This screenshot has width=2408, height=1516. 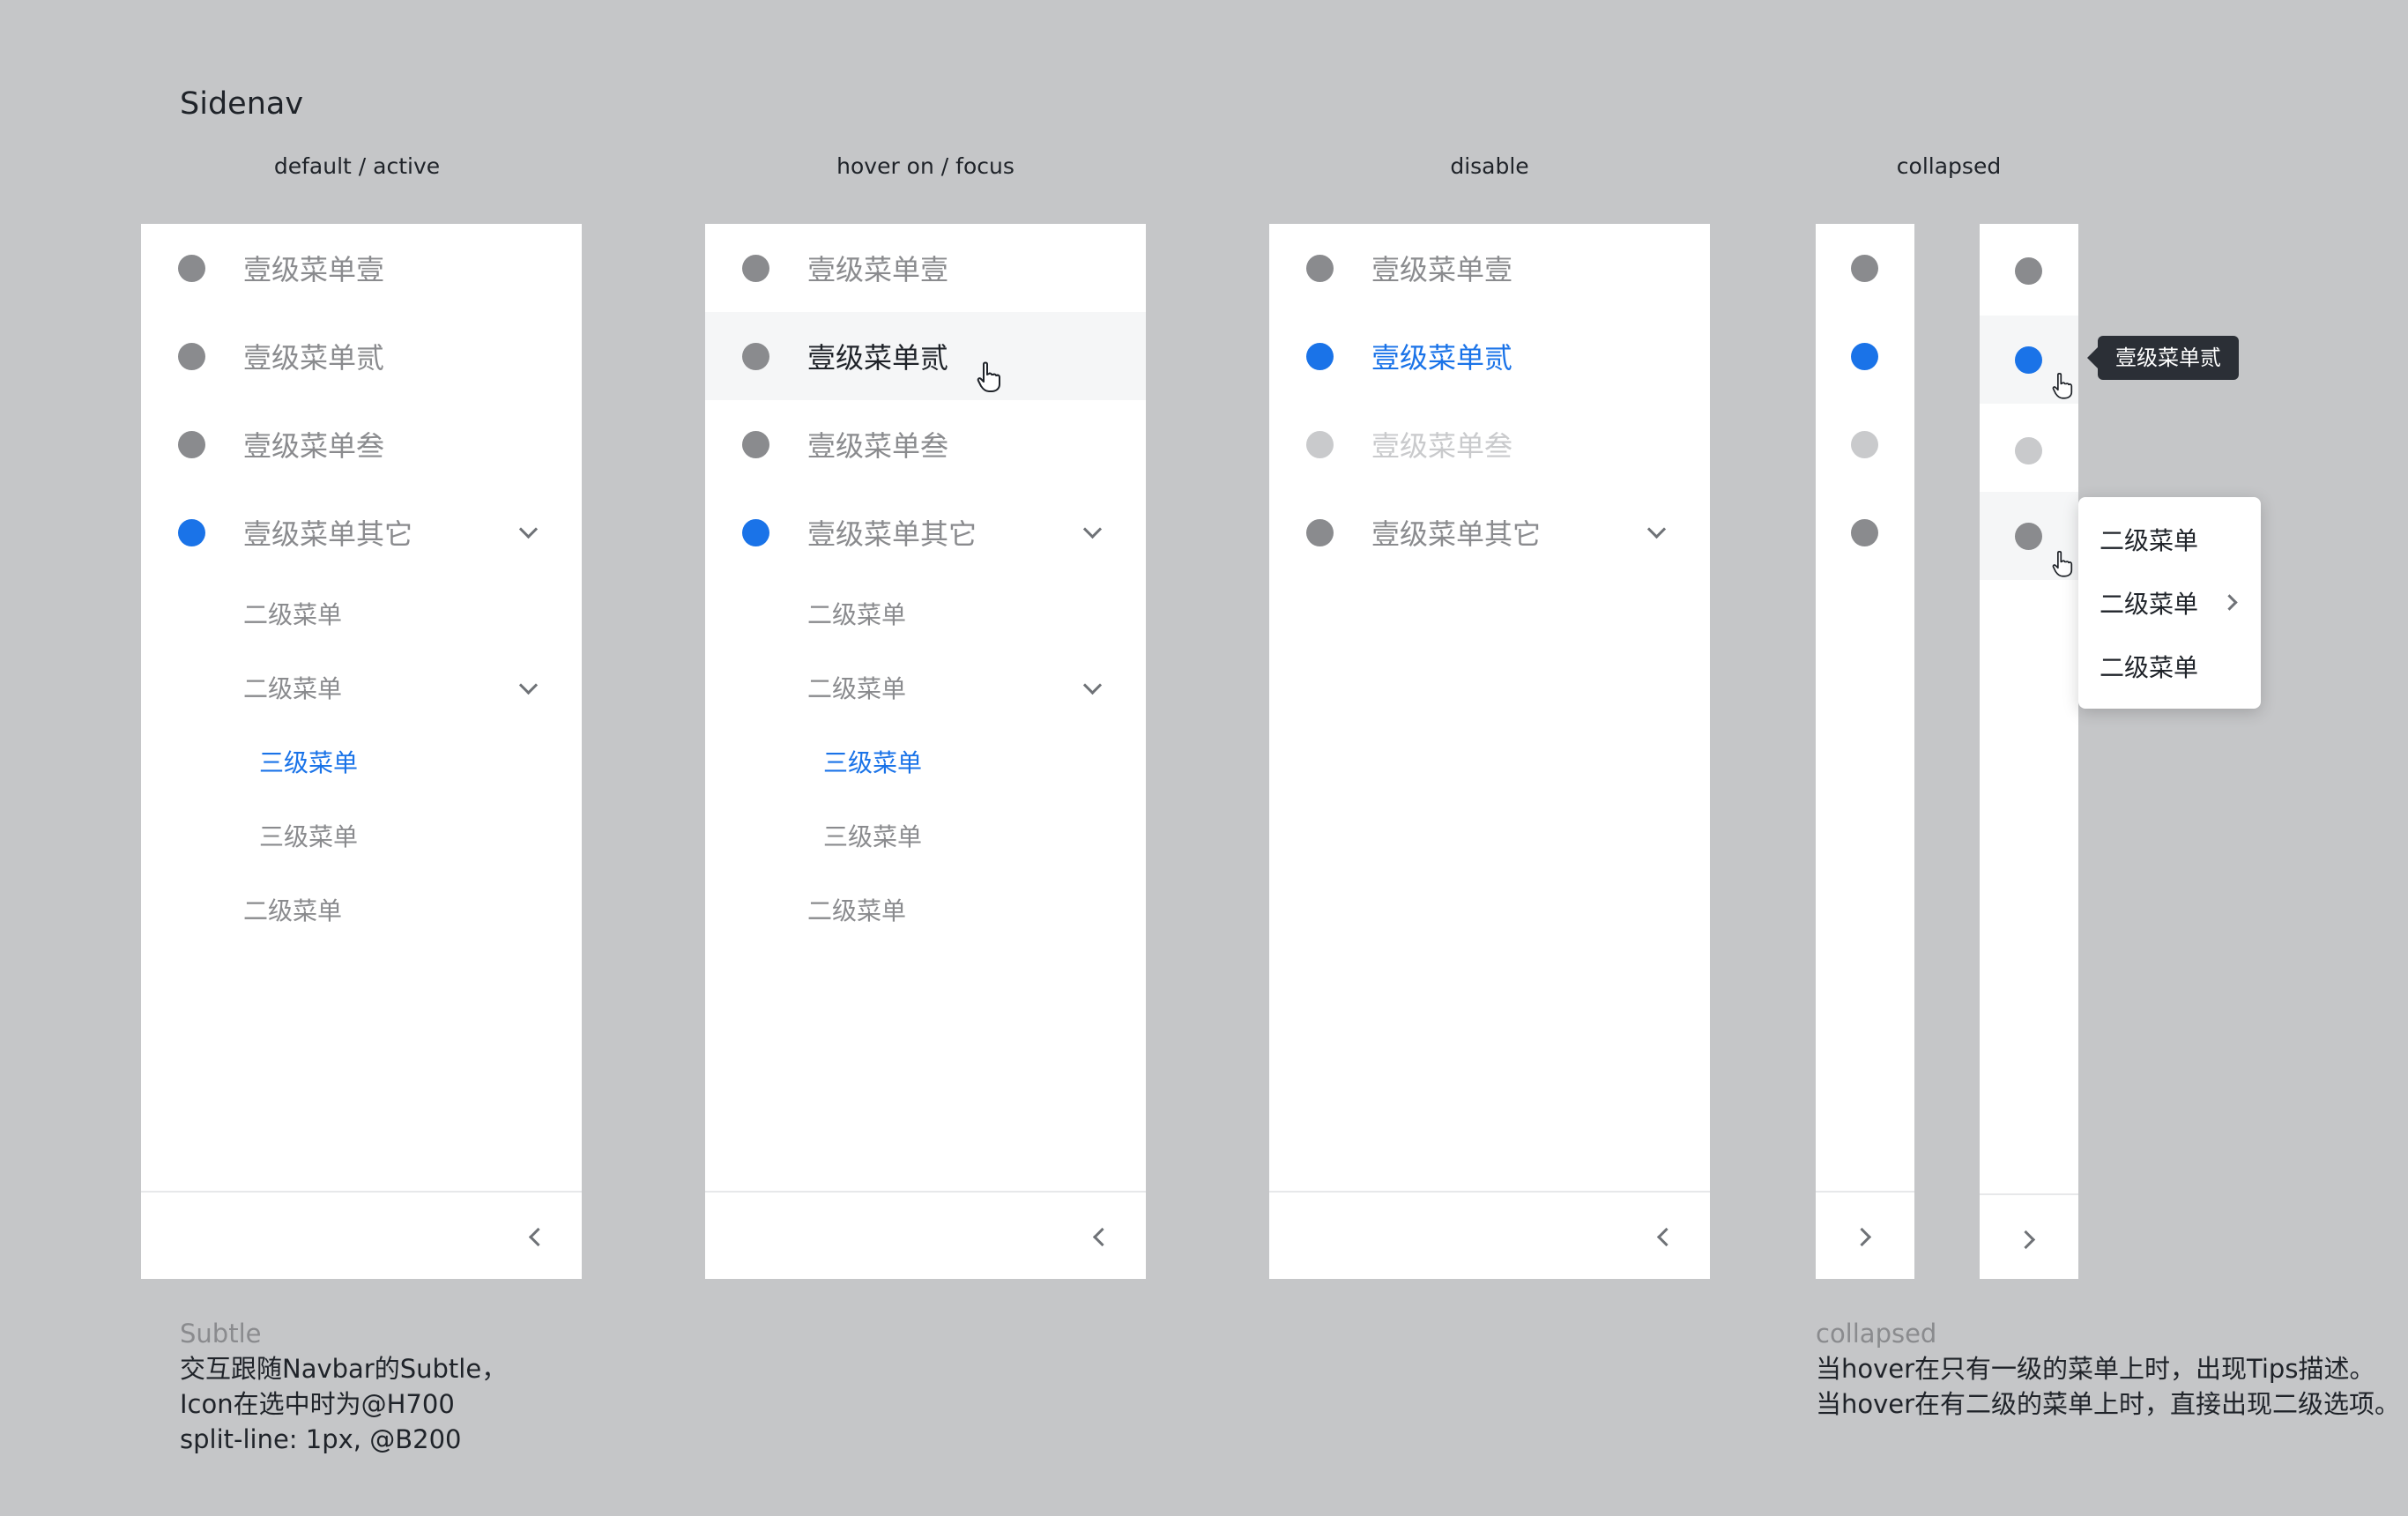 I want to click on collapsed-item-2-active, so click(x=1865, y=356).